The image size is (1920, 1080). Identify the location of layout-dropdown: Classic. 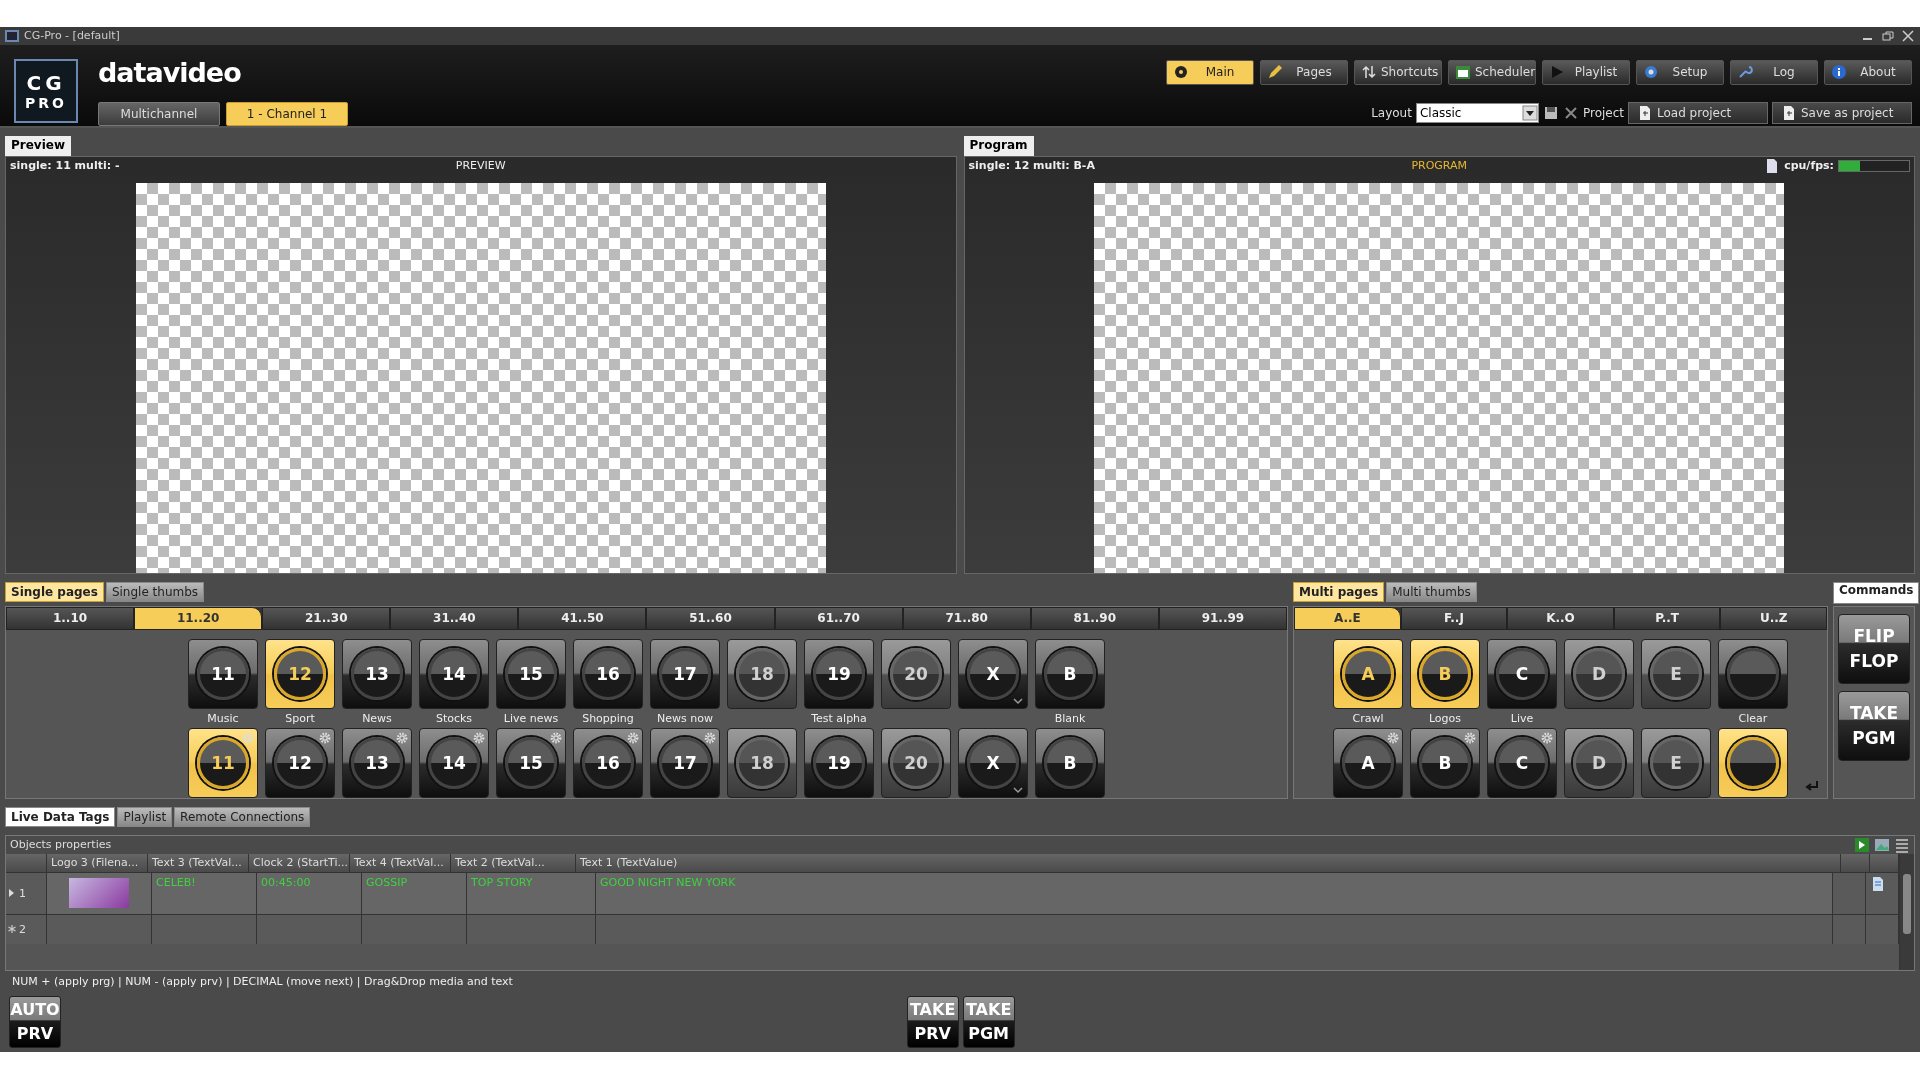
(1477, 112).